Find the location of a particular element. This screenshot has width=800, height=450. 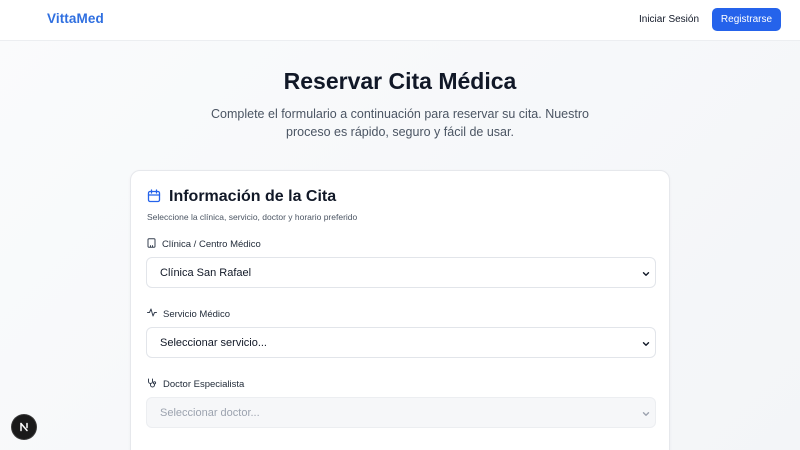

card-title: Información de la Cita is located at coordinates (253, 196).